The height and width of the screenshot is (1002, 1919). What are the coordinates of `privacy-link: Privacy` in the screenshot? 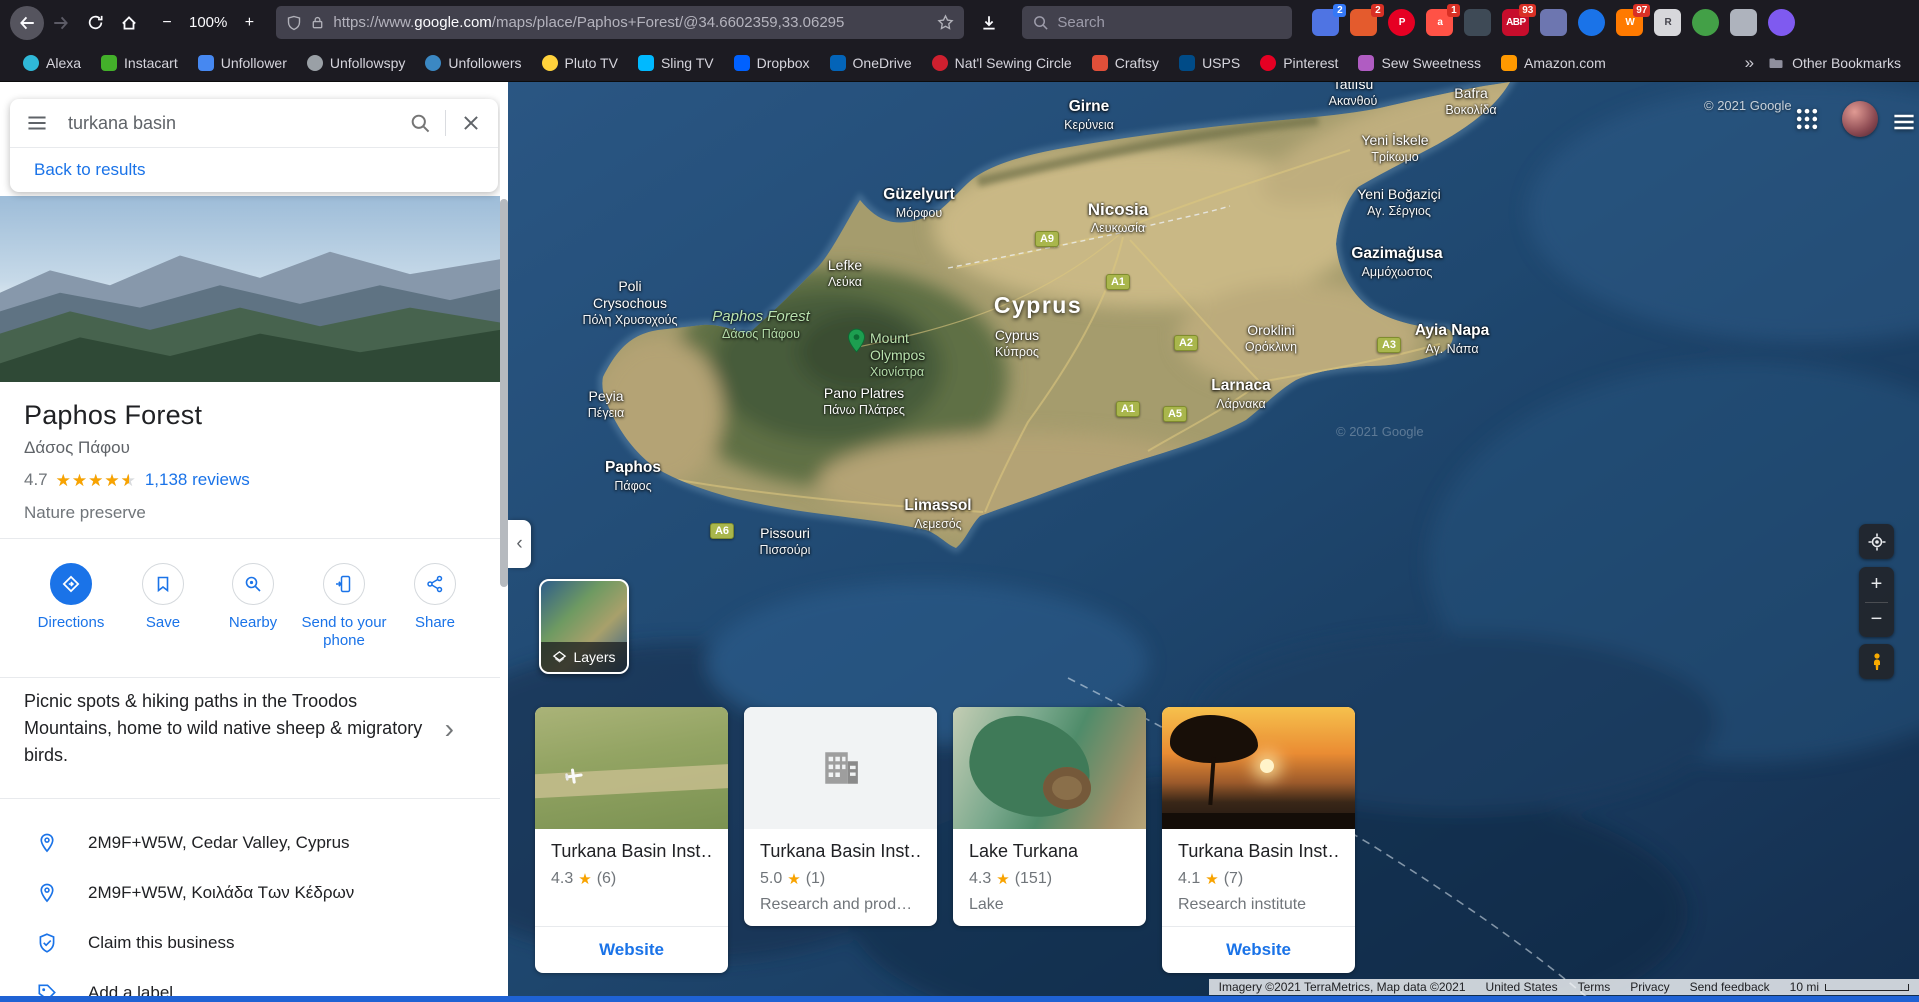 It's located at (1649, 987).